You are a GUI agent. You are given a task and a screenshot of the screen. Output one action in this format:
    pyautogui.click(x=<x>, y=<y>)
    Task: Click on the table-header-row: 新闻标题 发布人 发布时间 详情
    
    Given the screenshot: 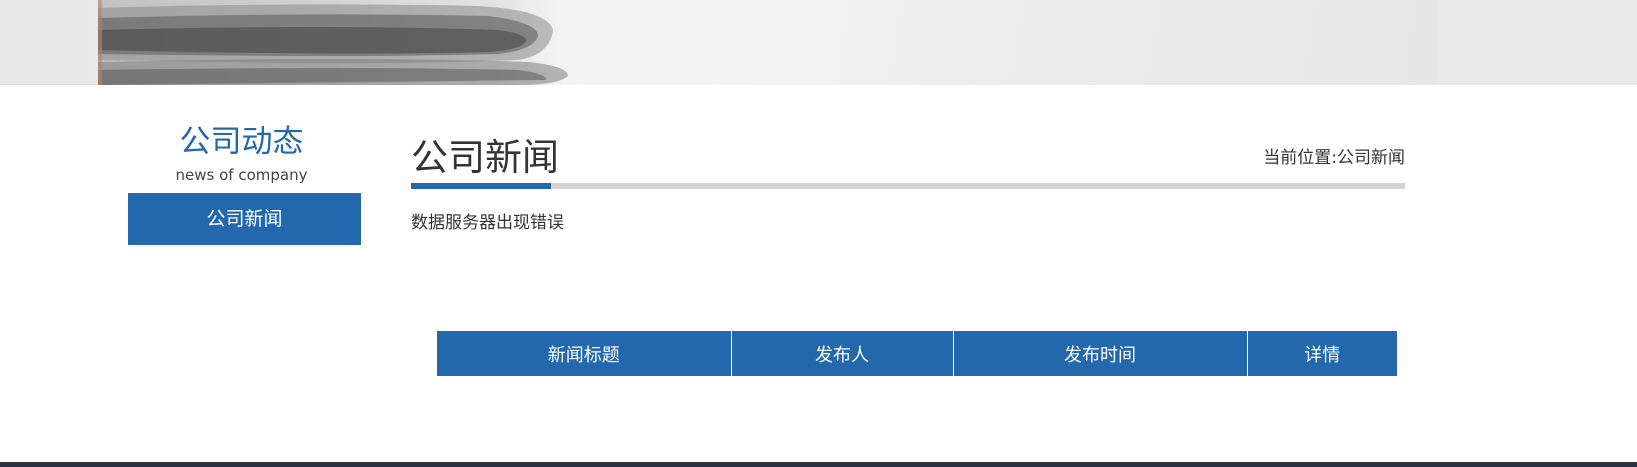 What is the action you would take?
    pyautogui.click(x=917, y=353)
    